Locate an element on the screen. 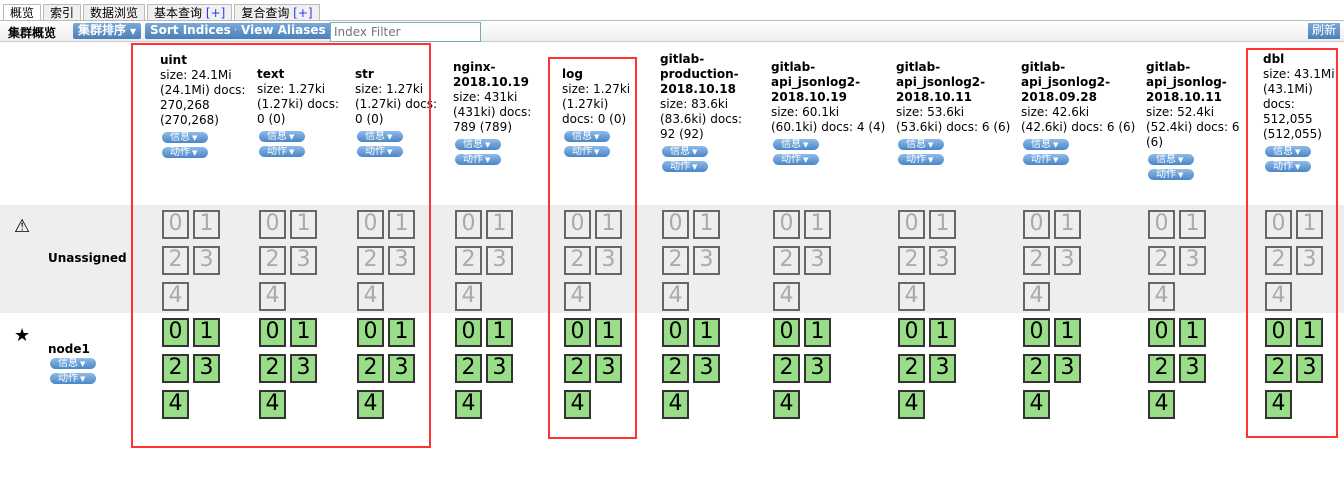 Image resolution: width=1344 pixels, height=503 pixels. view-aliases-button: View Aliases▼ is located at coordinates (288, 31).